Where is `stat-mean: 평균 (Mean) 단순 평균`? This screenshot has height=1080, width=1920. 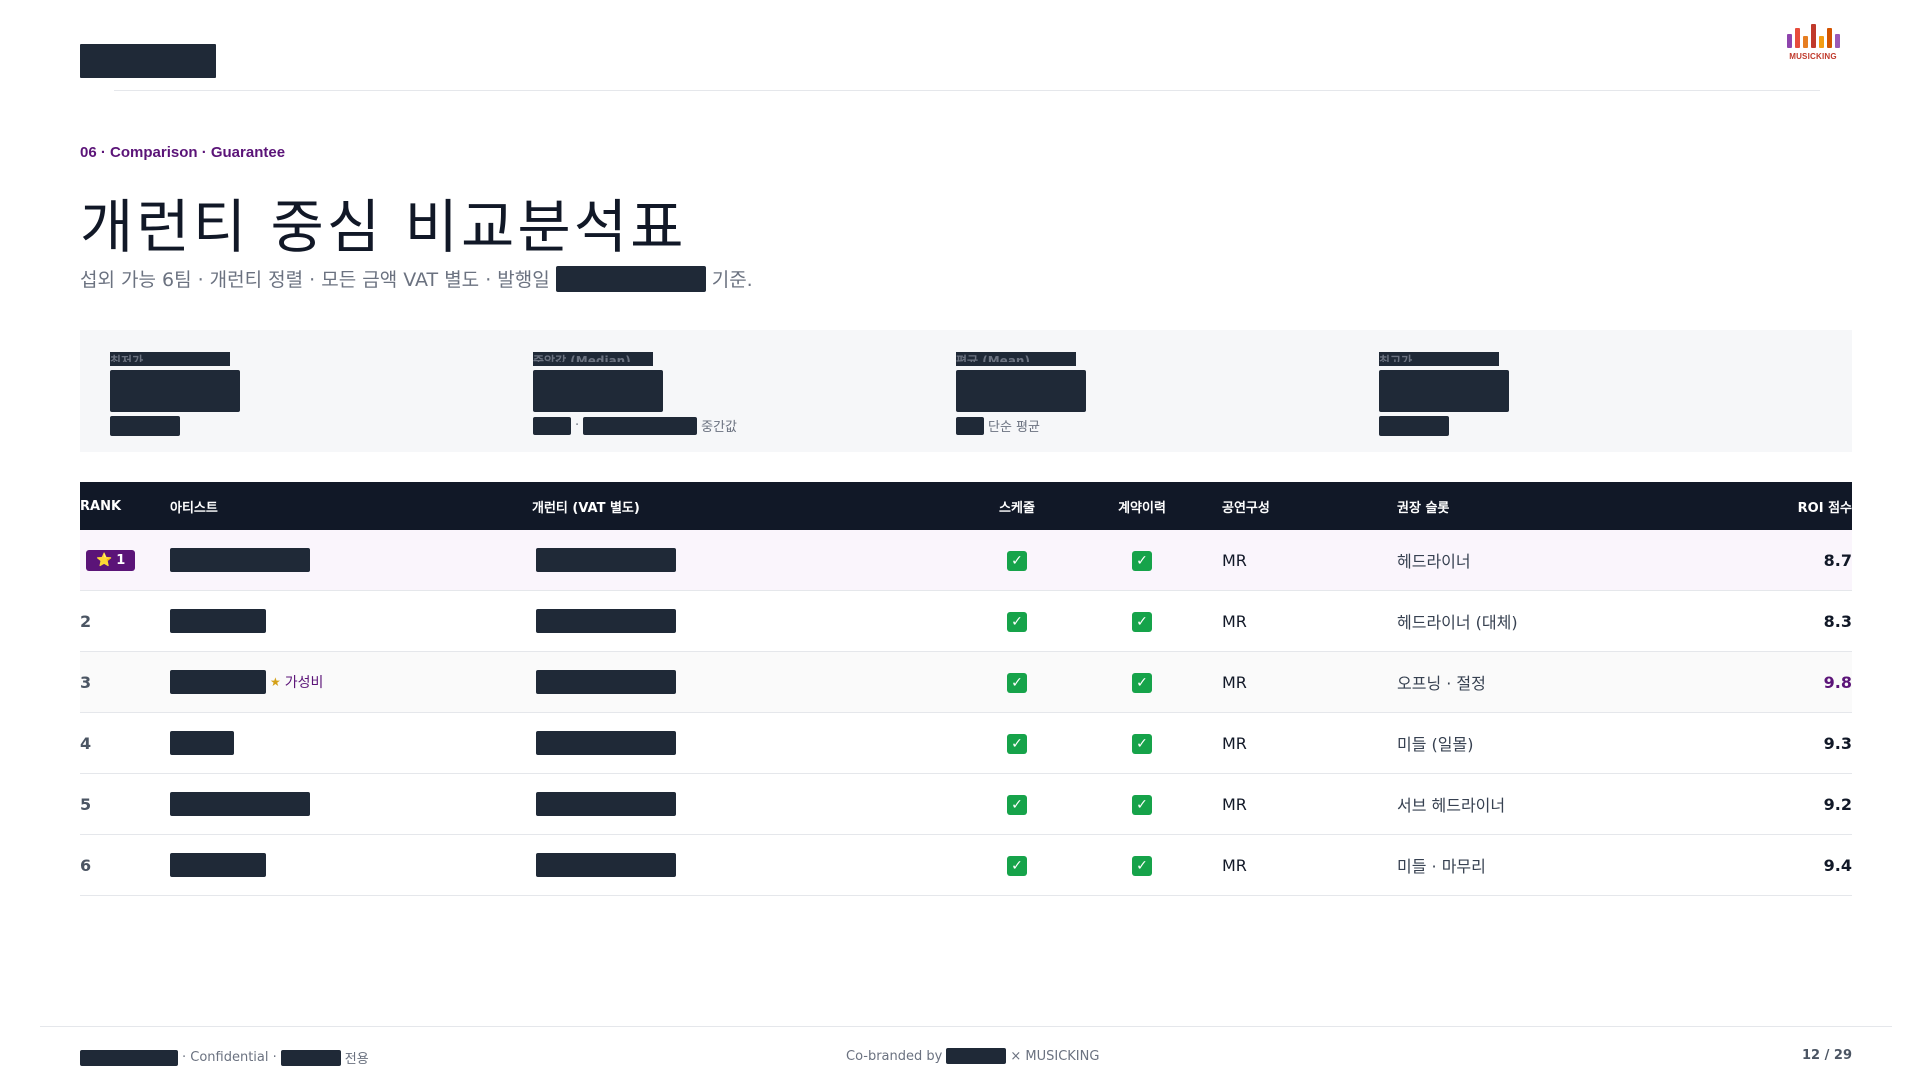
stat-mean: 평균 (Mean) 단순 평균 is located at coordinates (1146, 402).